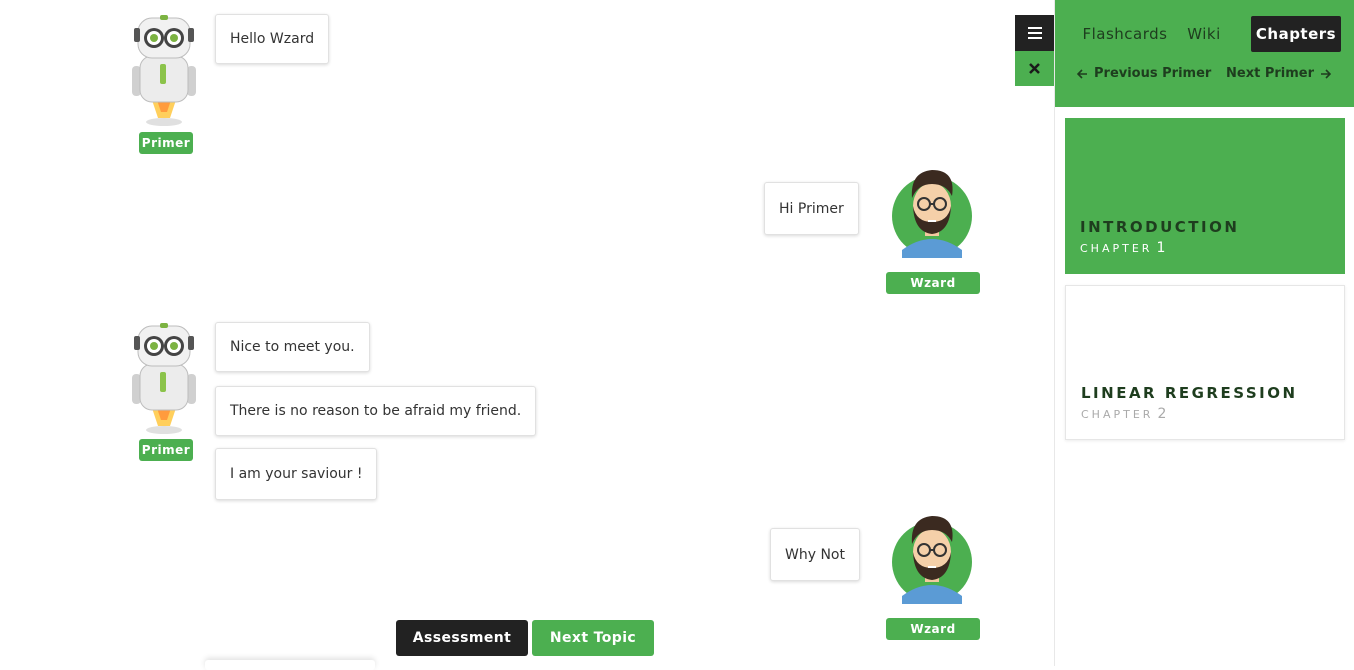  I want to click on user-message: Hi Primer, so click(811, 208).